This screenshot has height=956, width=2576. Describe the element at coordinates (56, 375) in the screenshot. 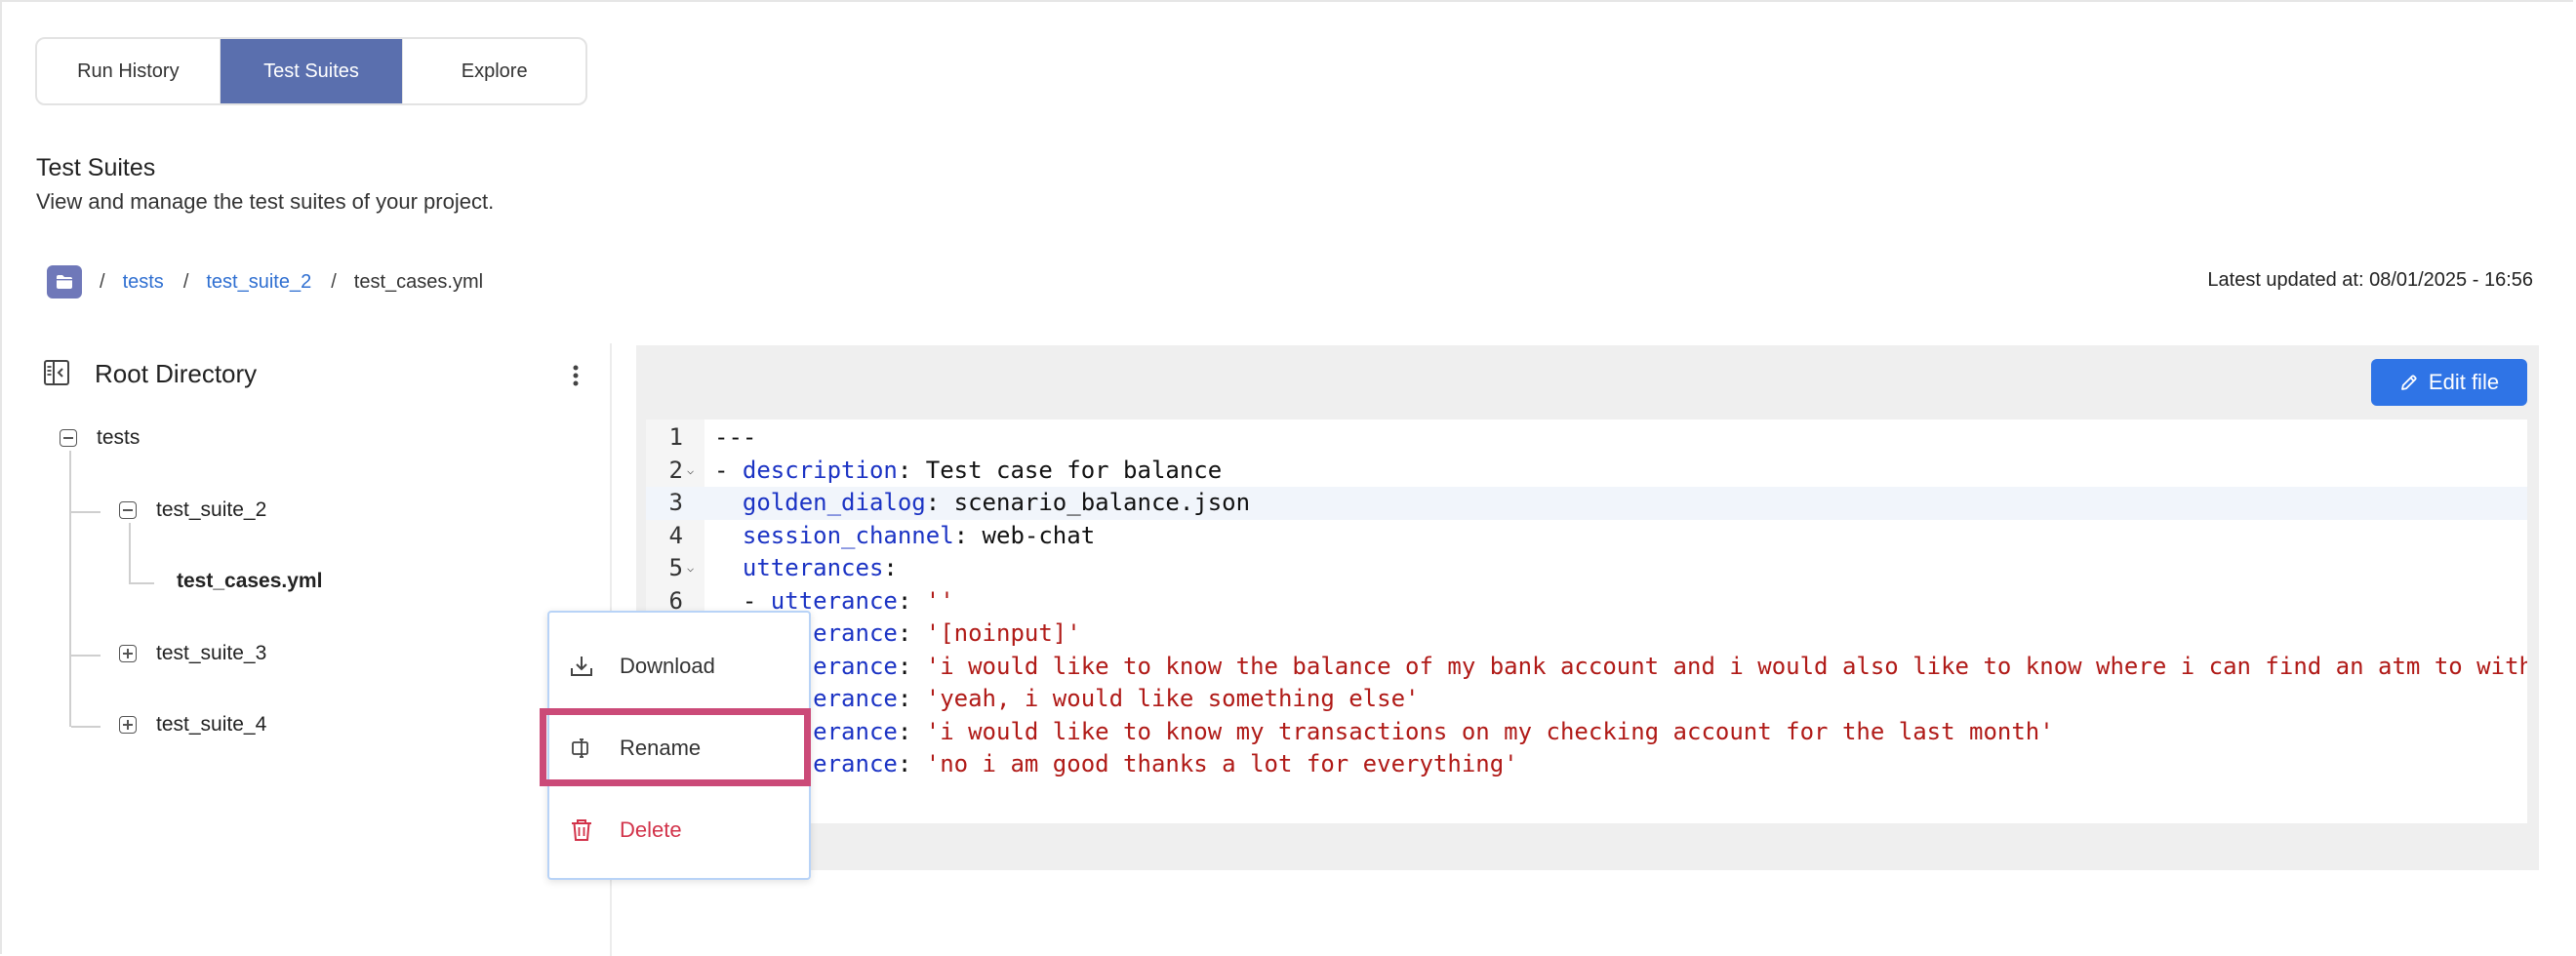

I see `sidebar-collapse-icon` at that location.